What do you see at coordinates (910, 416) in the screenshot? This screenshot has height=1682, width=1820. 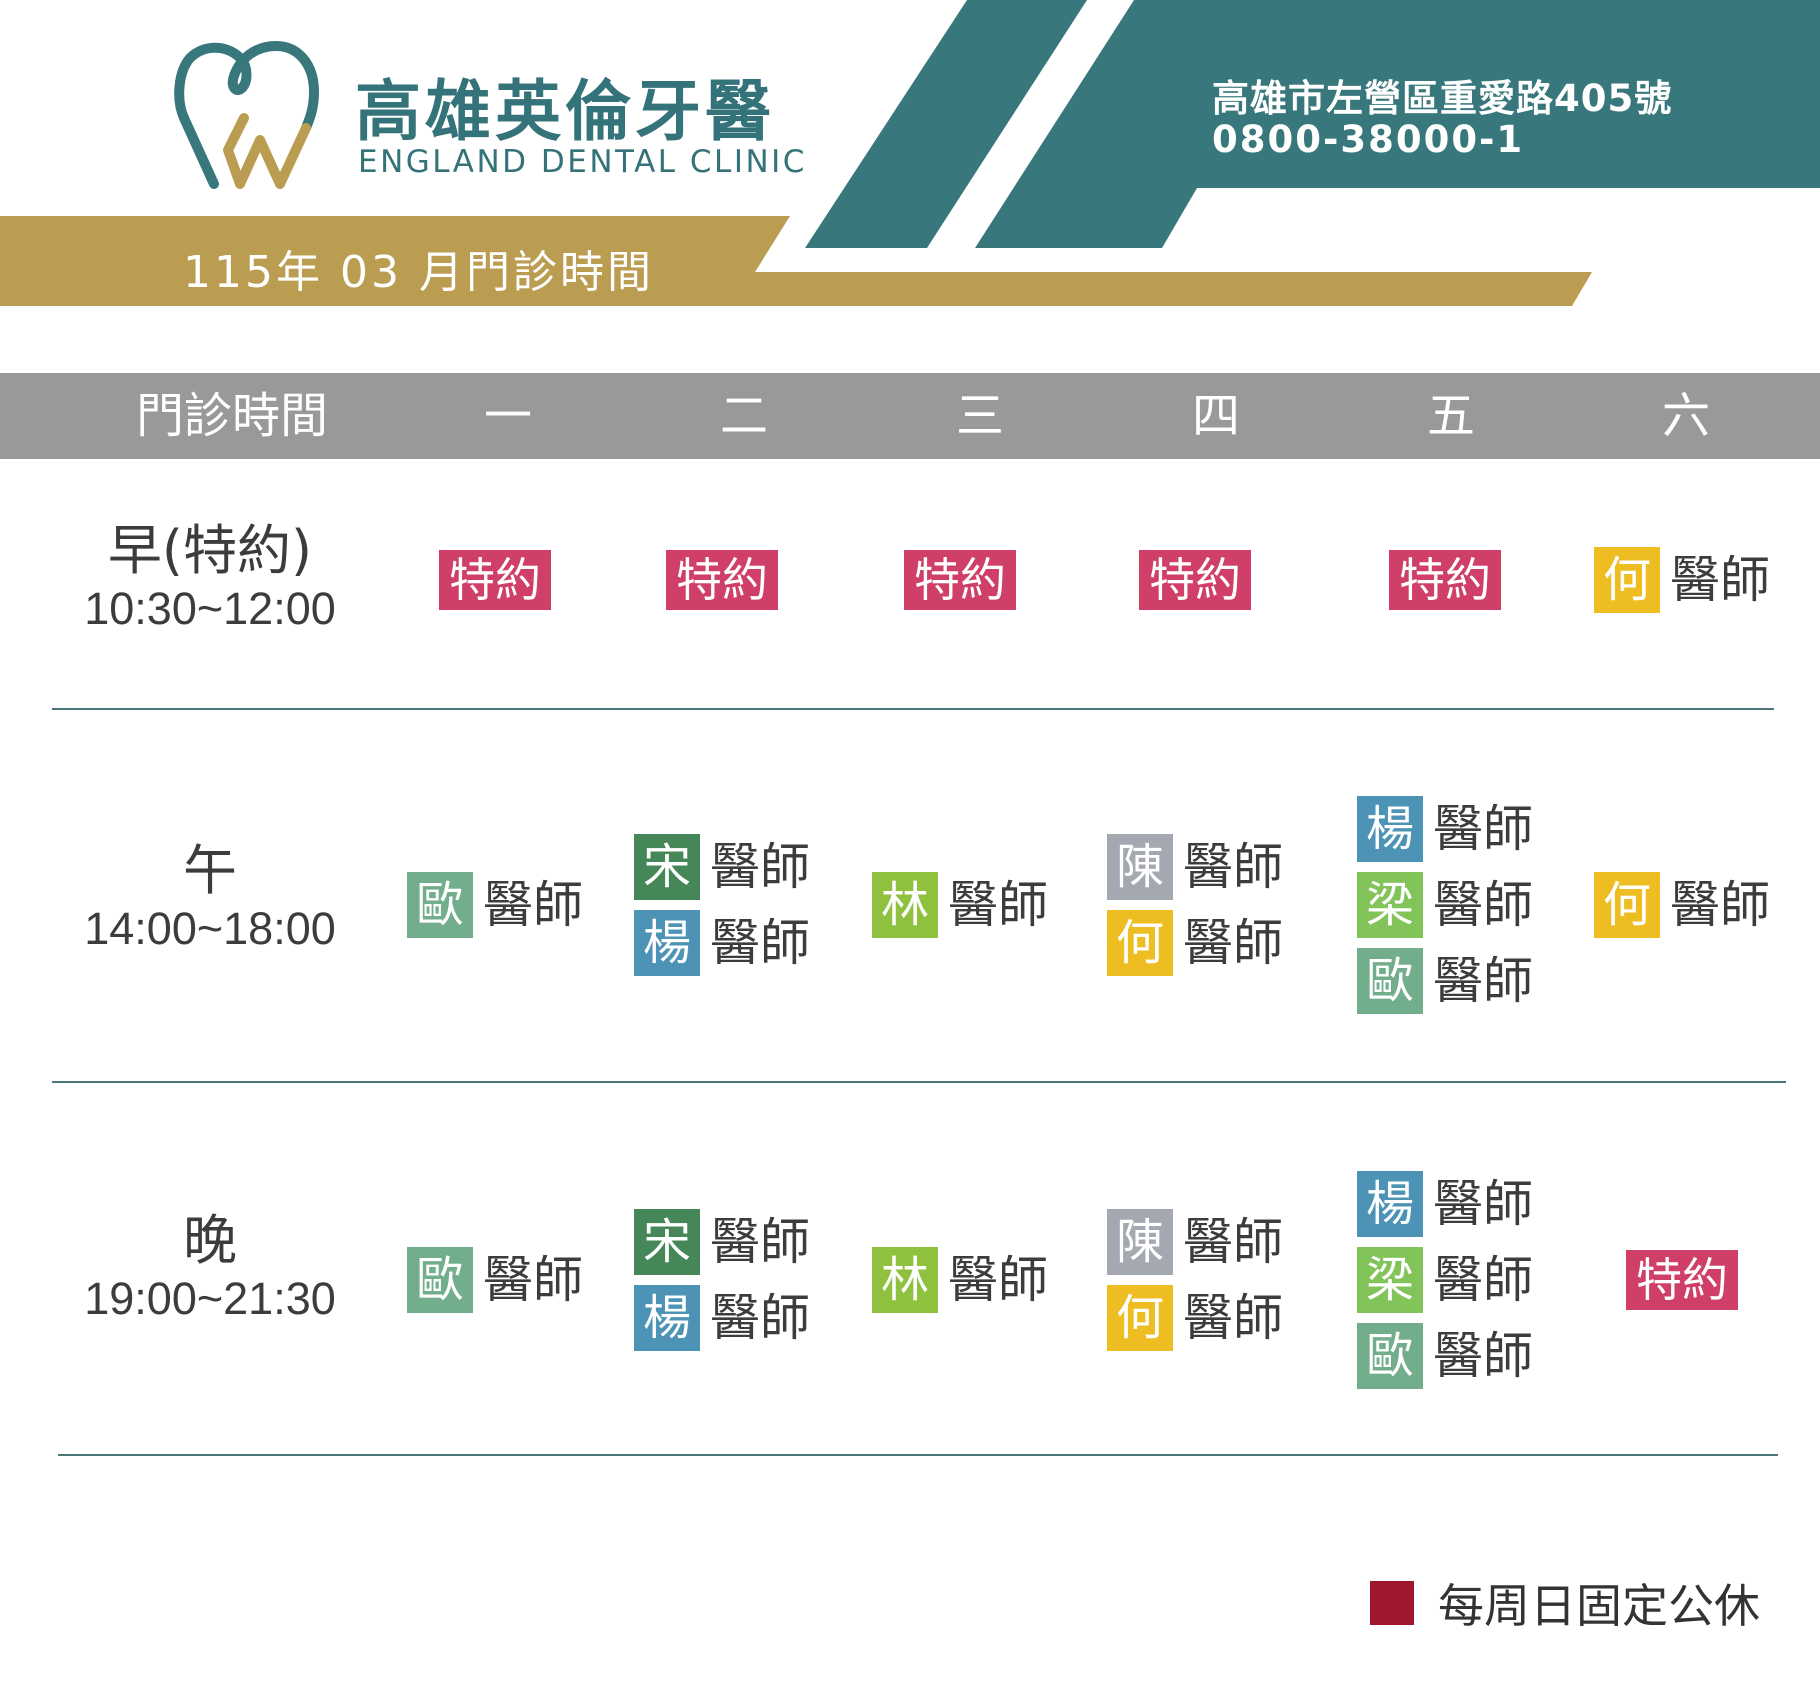 I see `schedule-header-row: 門診時間 一 二 三 四 五 六` at bounding box center [910, 416].